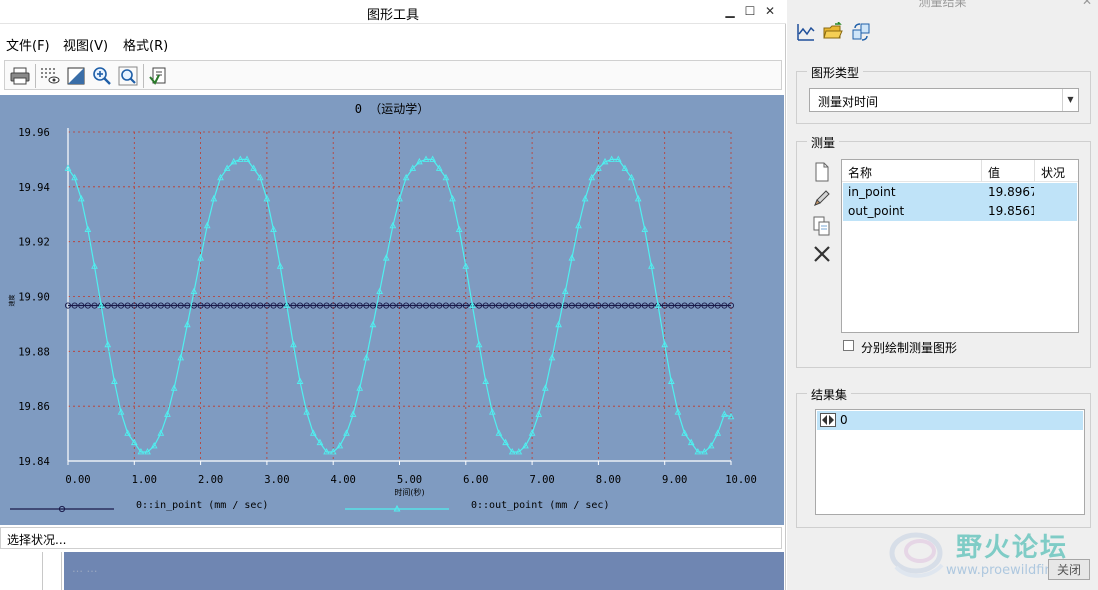 This screenshot has height=590, width=1098. I want to click on chevron-down-icon: ▼, so click(1070, 100).